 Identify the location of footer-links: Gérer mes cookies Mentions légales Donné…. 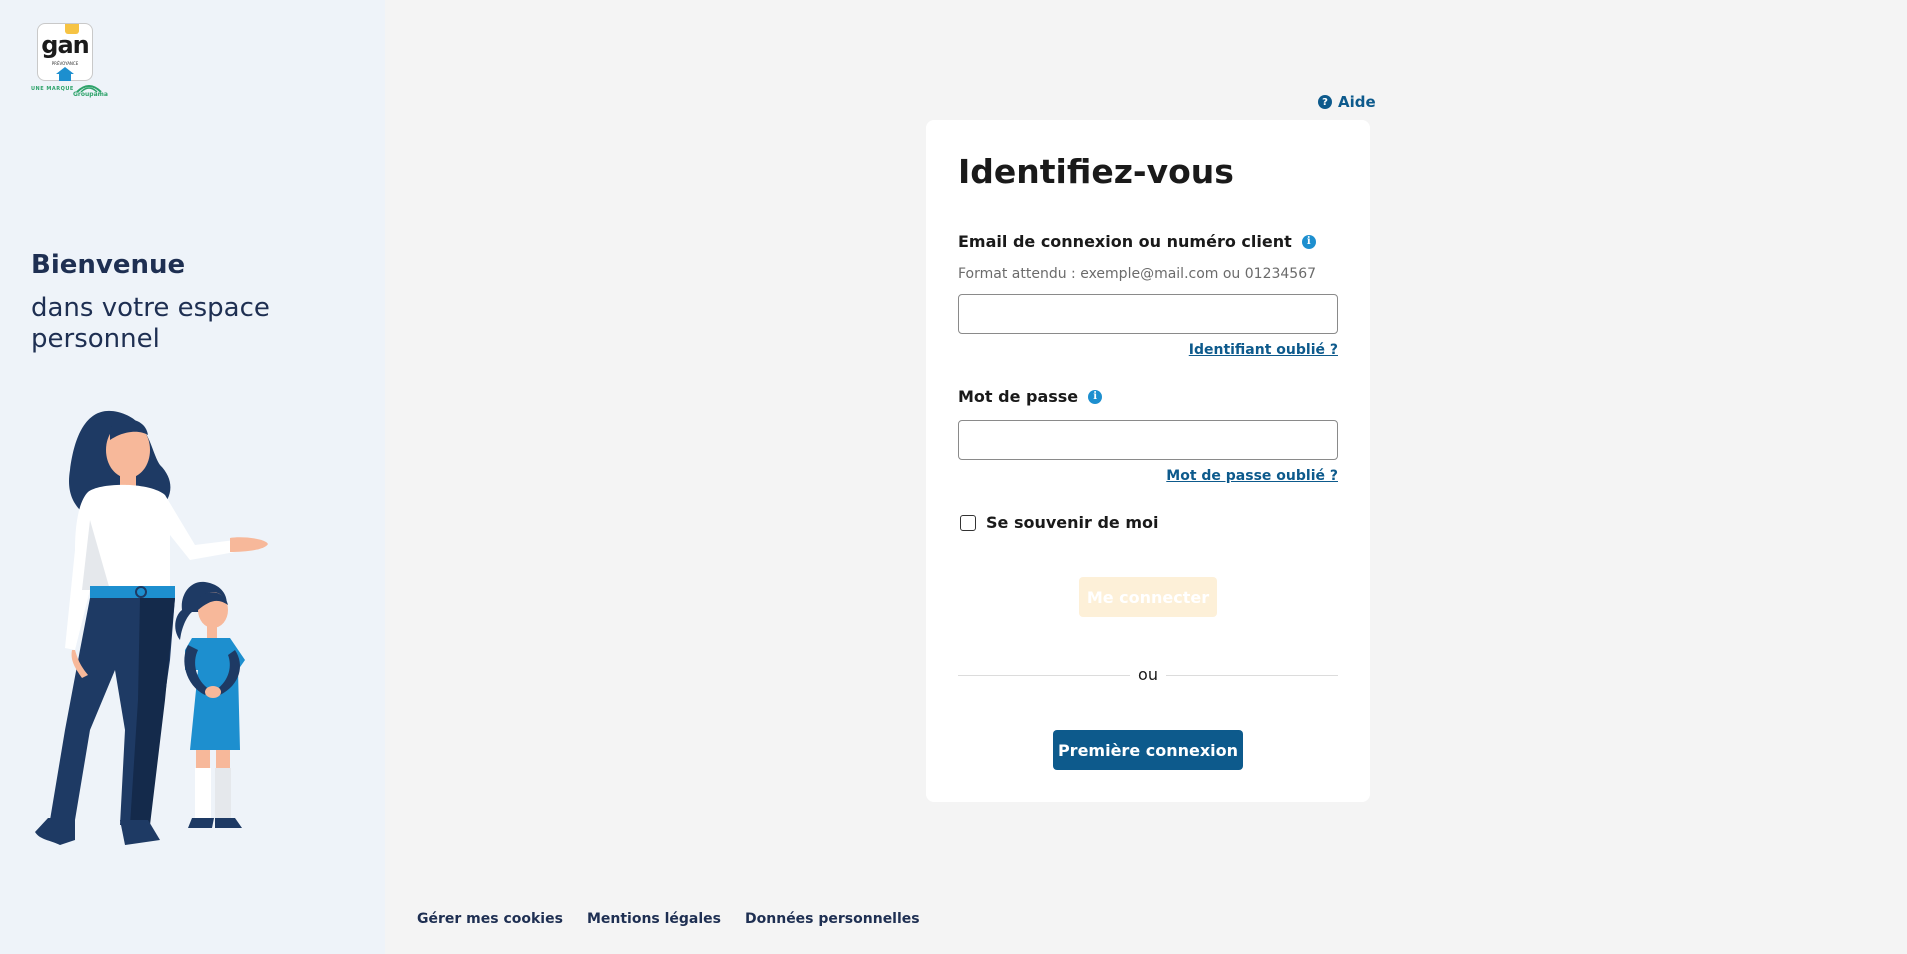
(668, 919).